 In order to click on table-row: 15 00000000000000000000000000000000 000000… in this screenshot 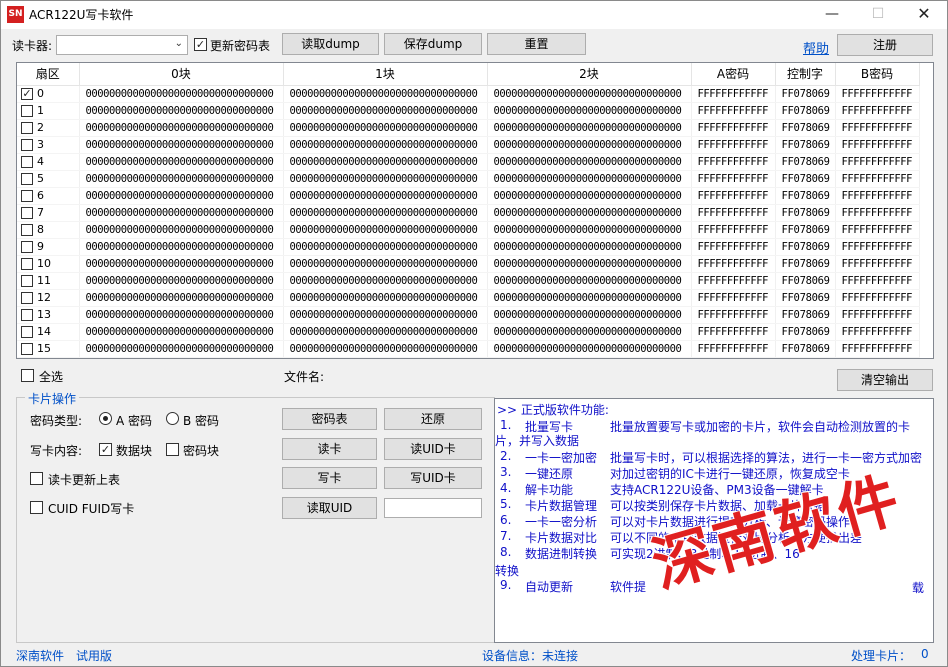, I will do `click(468, 349)`.